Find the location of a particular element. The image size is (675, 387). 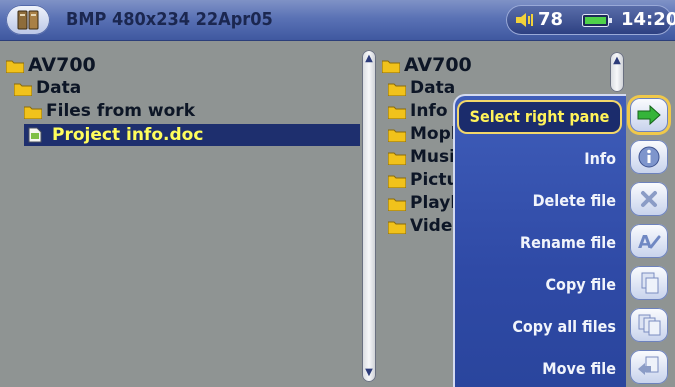

menu-item-rename-file: Rename file is located at coordinates (568, 243).